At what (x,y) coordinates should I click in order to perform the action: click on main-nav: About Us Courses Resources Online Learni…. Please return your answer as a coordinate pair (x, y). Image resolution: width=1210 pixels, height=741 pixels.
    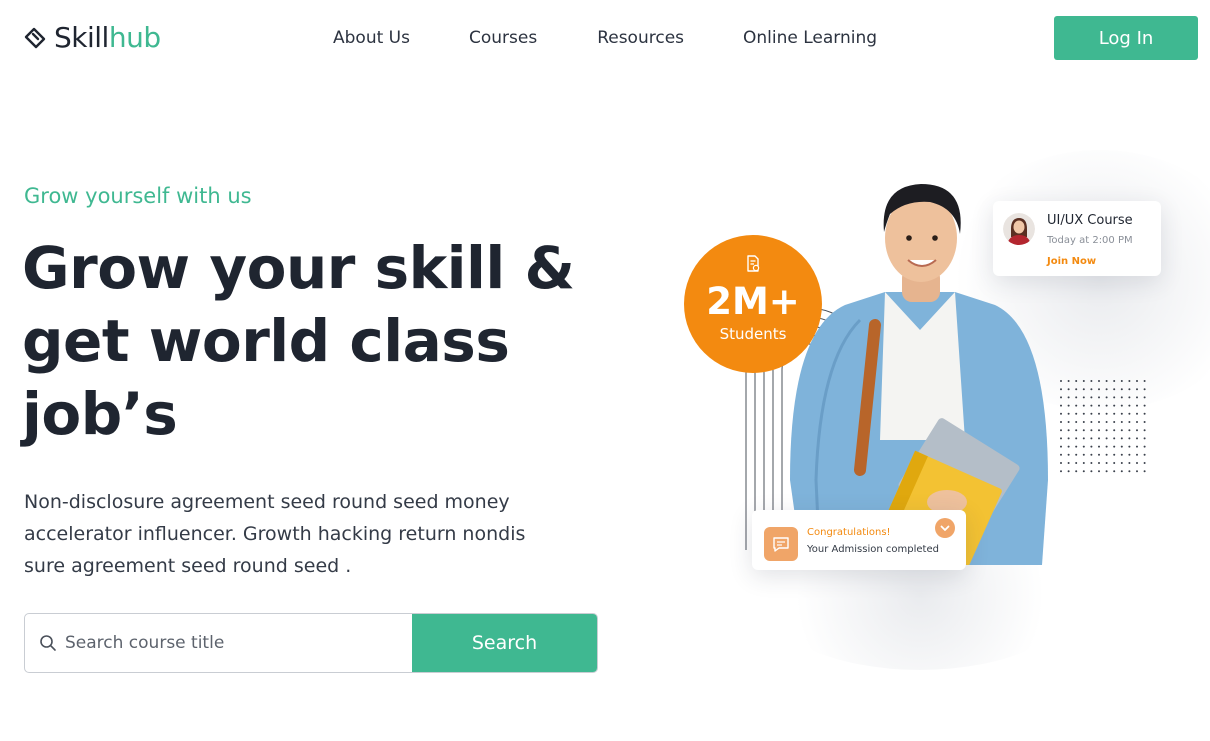
    Looking at the image, I should click on (634, 38).